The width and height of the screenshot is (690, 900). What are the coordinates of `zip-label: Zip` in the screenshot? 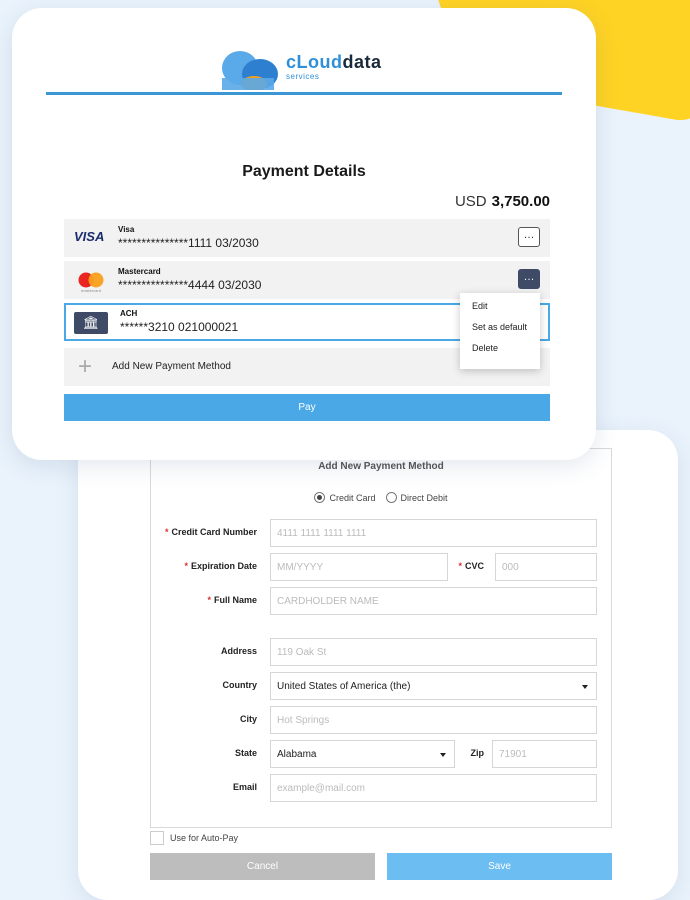 It's located at (477, 753).